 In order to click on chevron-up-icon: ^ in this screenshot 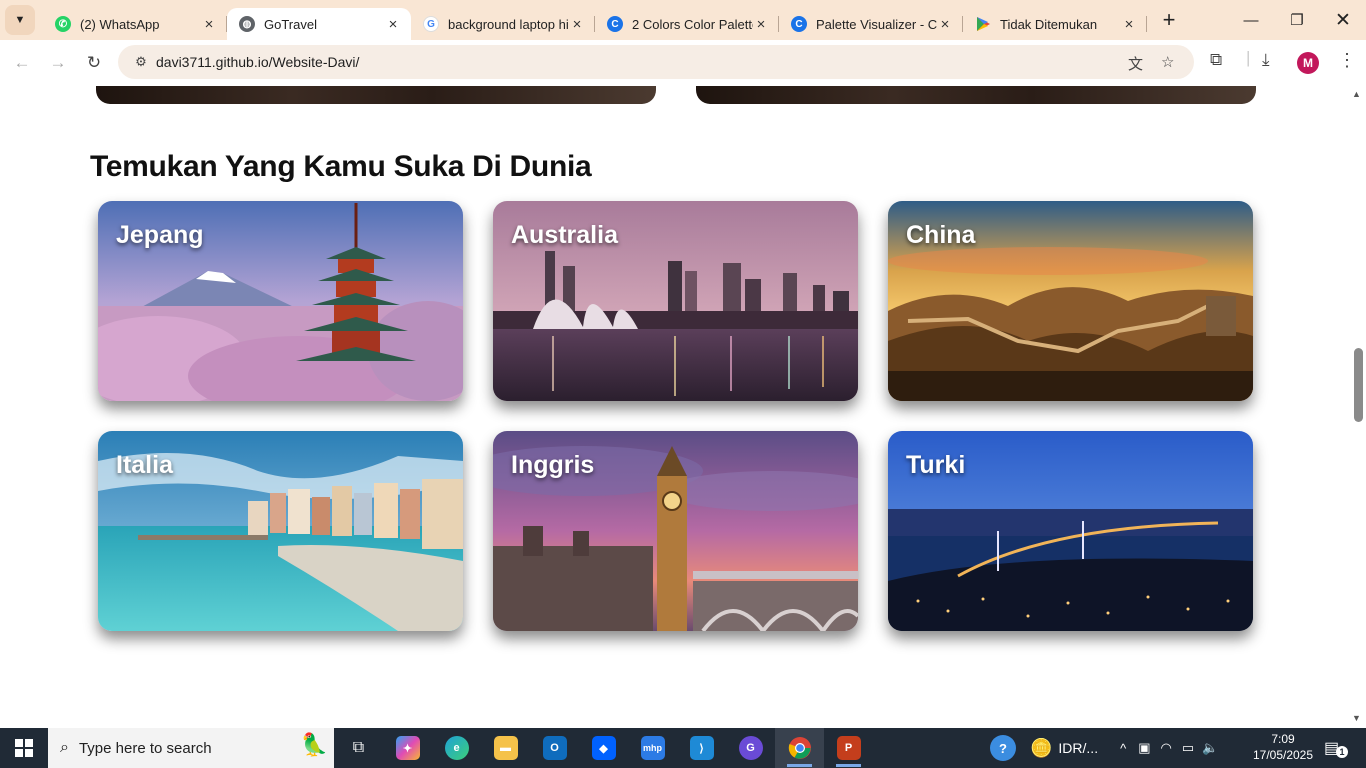, I will do `click(1123, 748)`.